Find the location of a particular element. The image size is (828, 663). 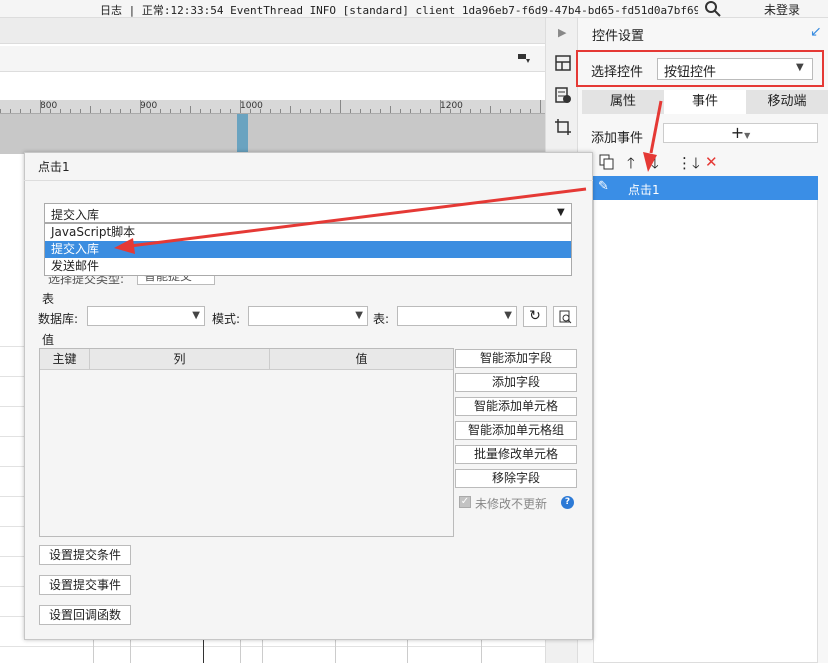

selected-column-marker is located at coordinates (242, 134).